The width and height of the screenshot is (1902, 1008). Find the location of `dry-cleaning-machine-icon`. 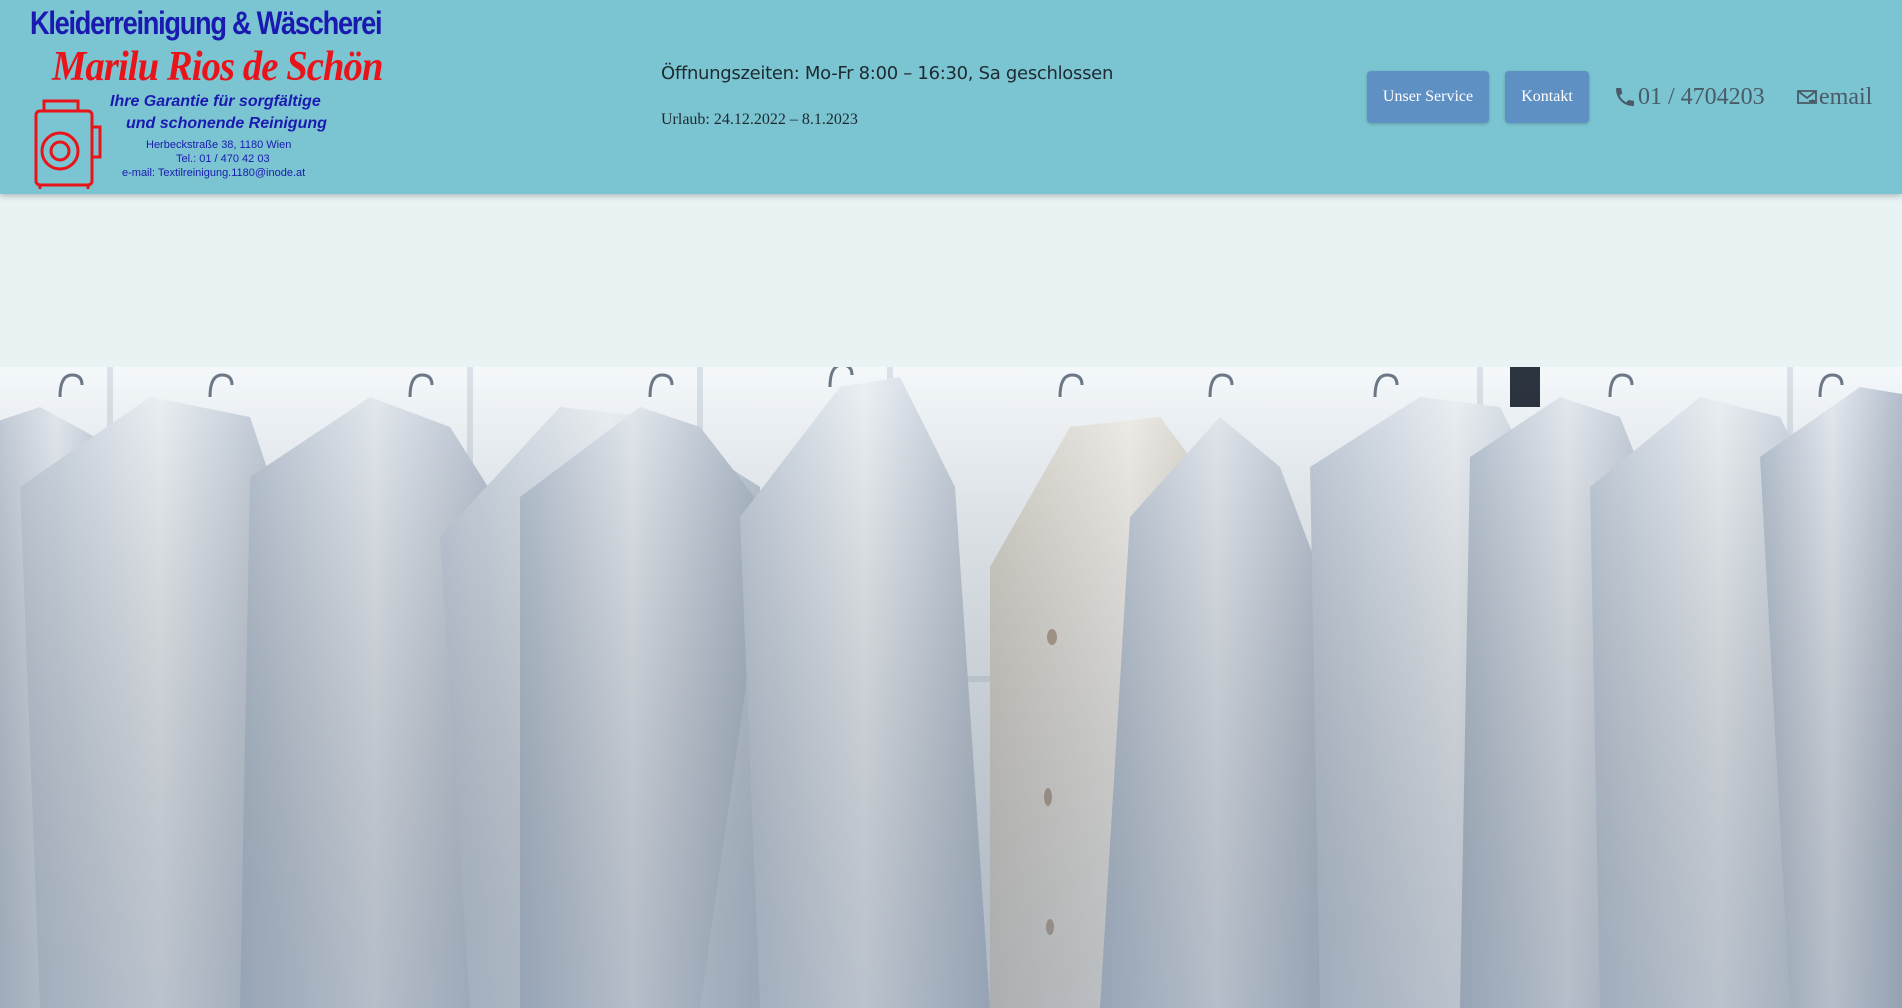

dry-cleaning-machine-icon is located at coordinates (68, 144).